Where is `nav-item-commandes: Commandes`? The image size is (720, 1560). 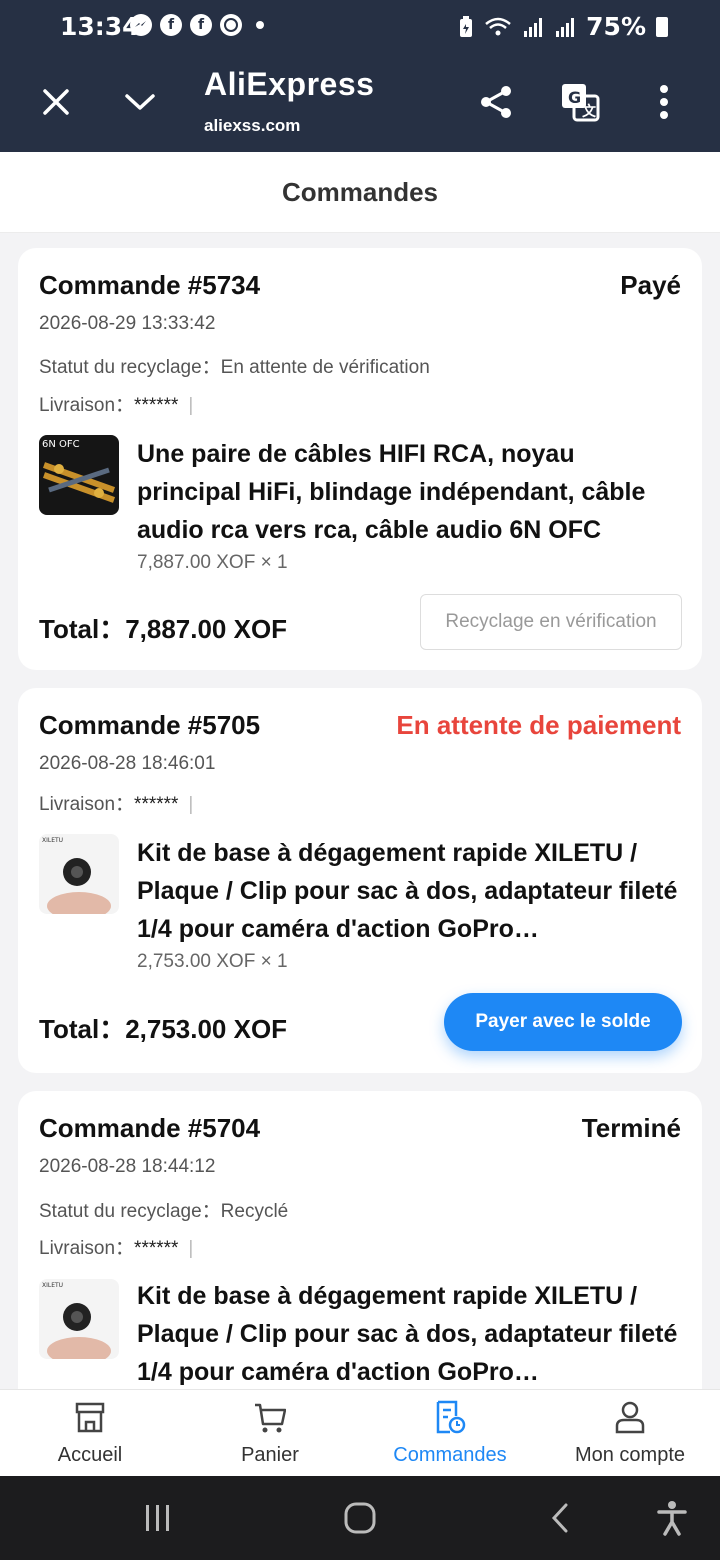 nav-item-commandes: Commandes is located at coordinates (450, 1433).